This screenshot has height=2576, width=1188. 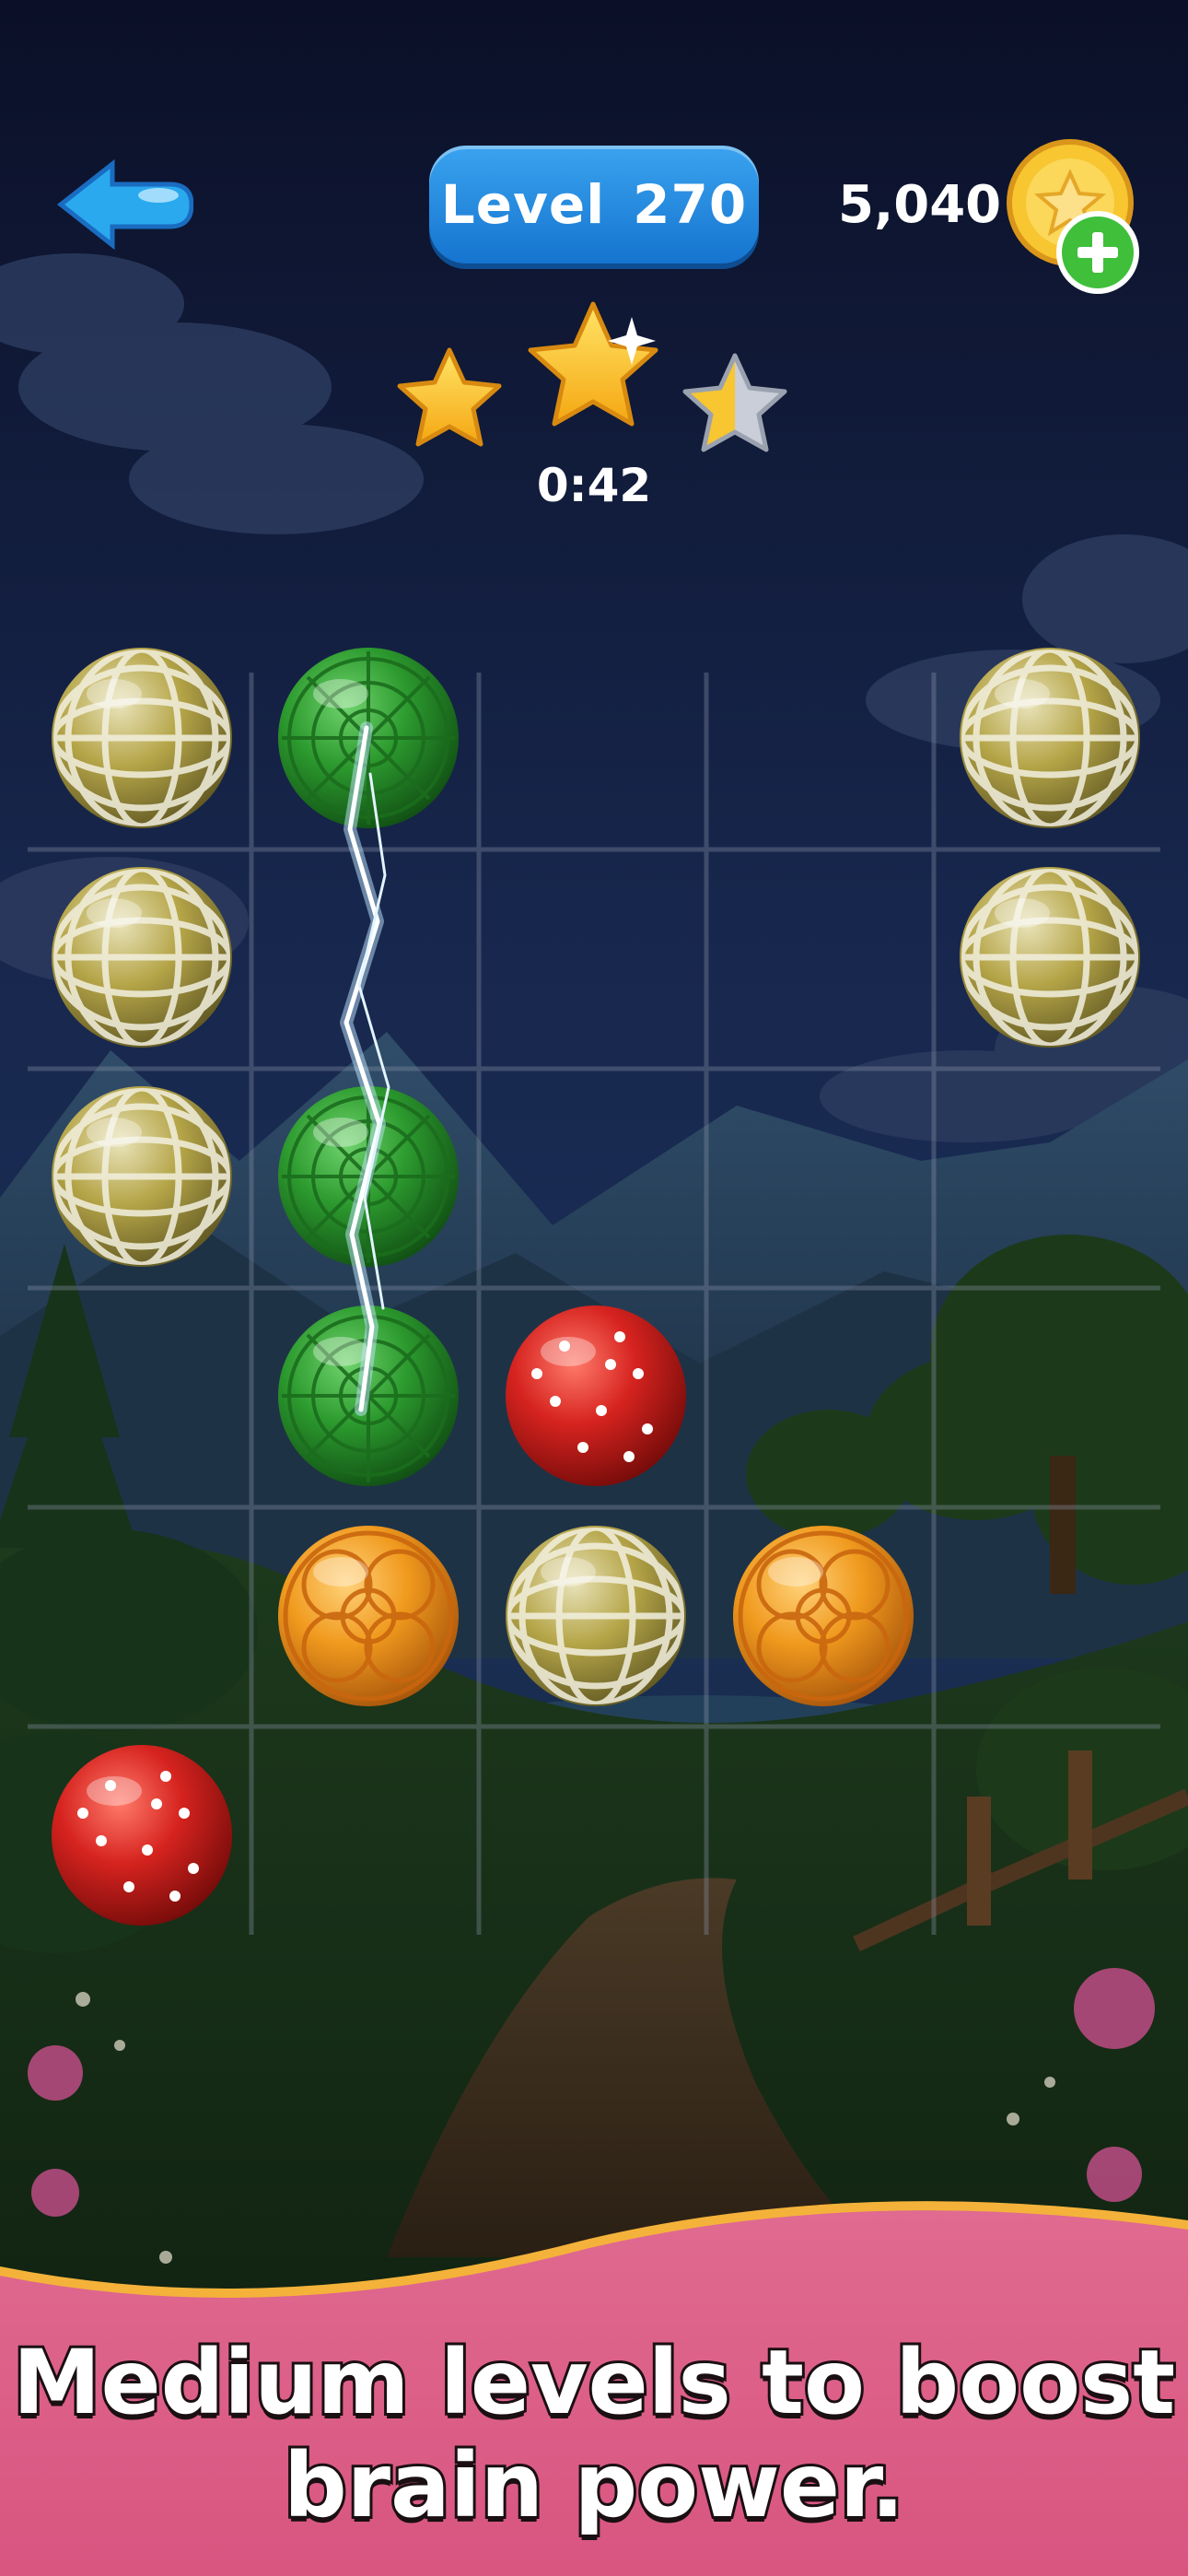 I want to click on coin-icon, so click(x=1073, y=216).